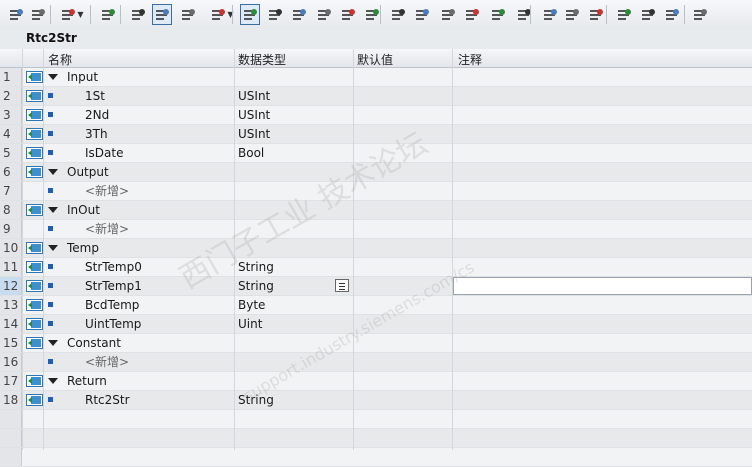  Describe the element at coordinates (16, 14) in the screenshot. I see `insert-network-button` at that location.